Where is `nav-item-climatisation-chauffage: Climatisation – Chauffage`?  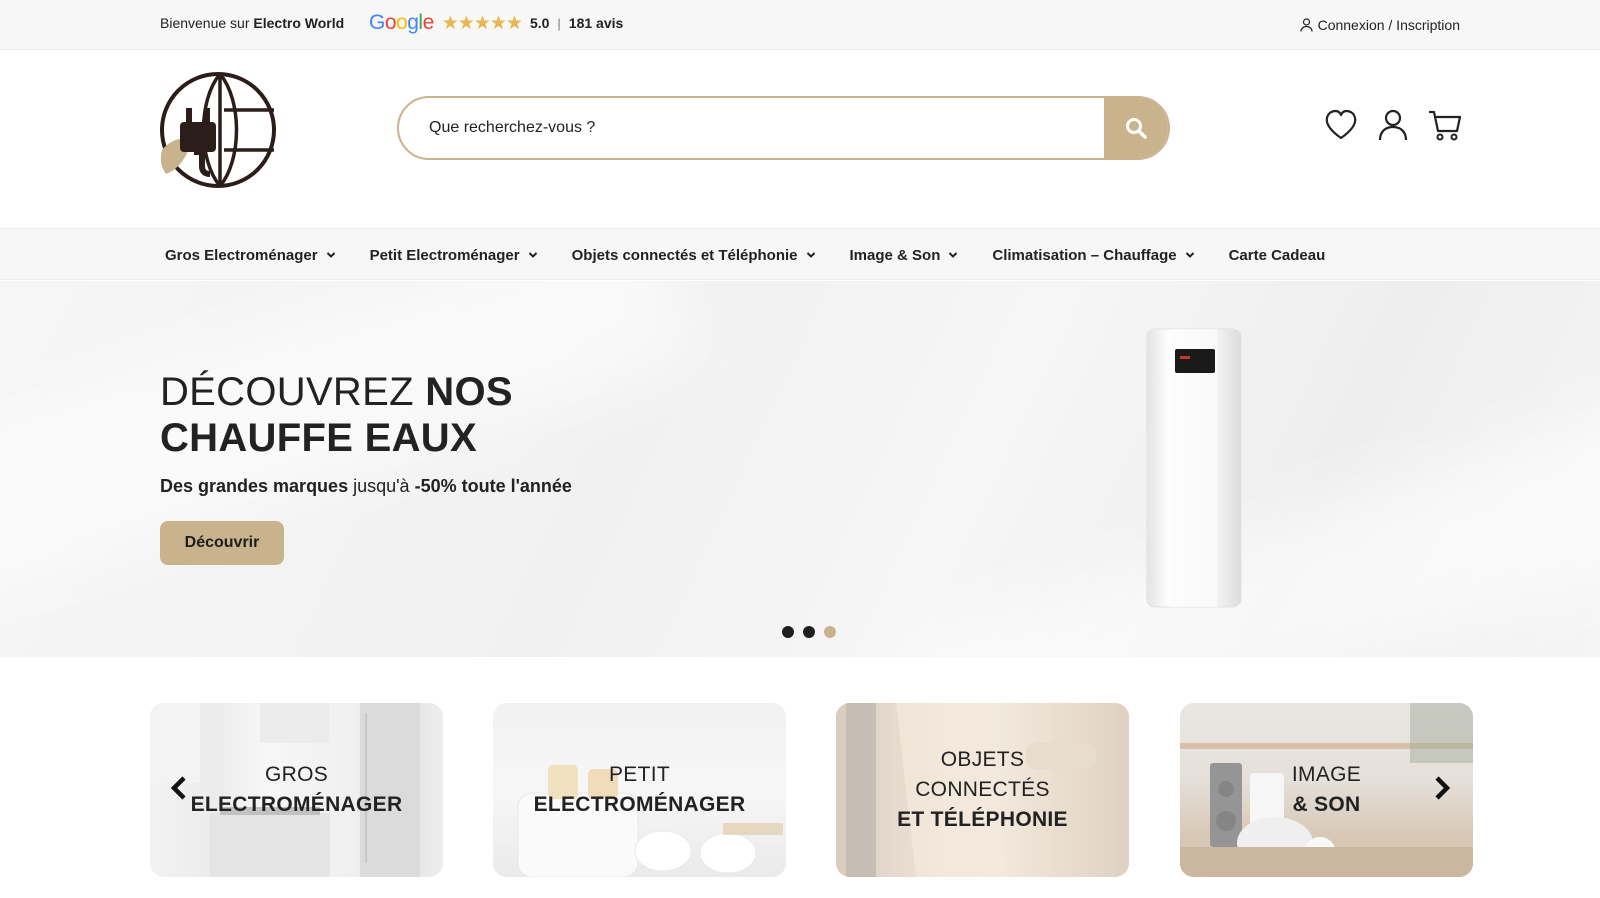
nav-item-climatisation-chauffage: Climatisation – Chauffage is located at coordinates (1093, 255).